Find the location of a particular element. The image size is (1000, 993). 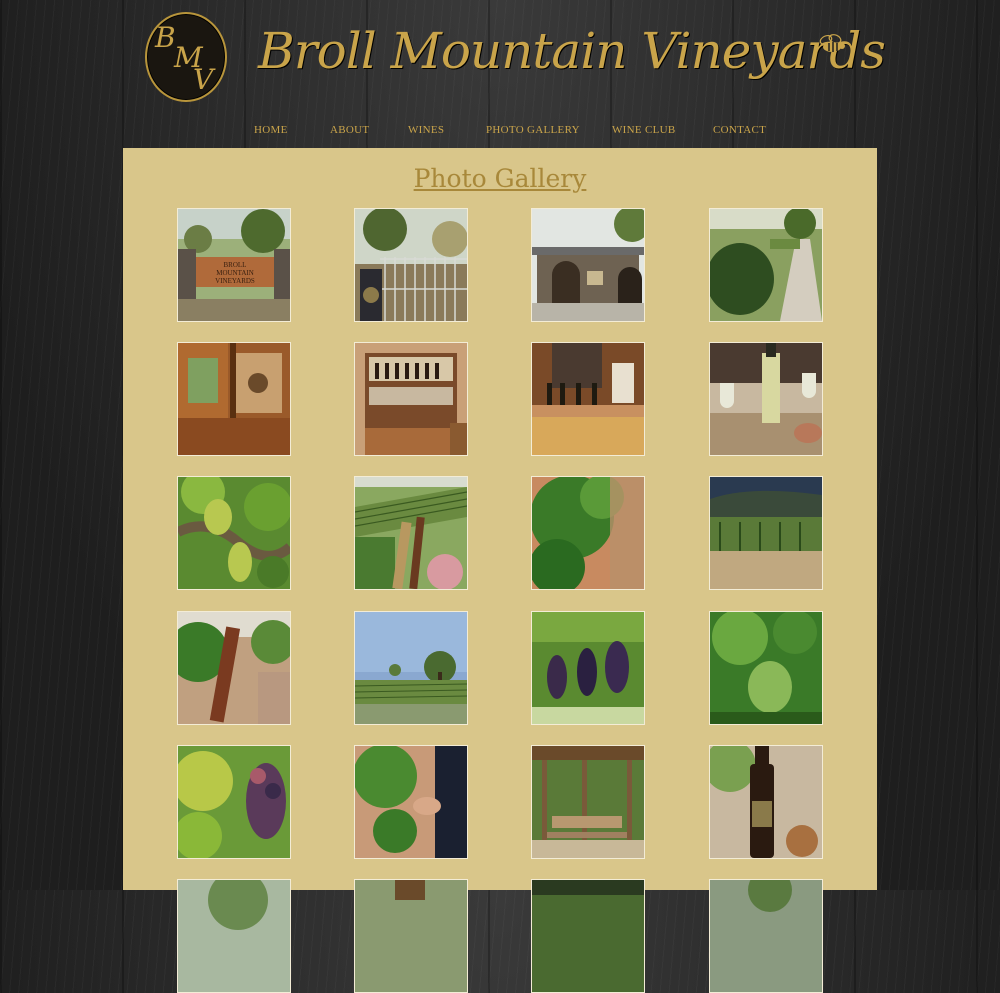

wine-tasting-table-photo is located at coordinates (766, 399).